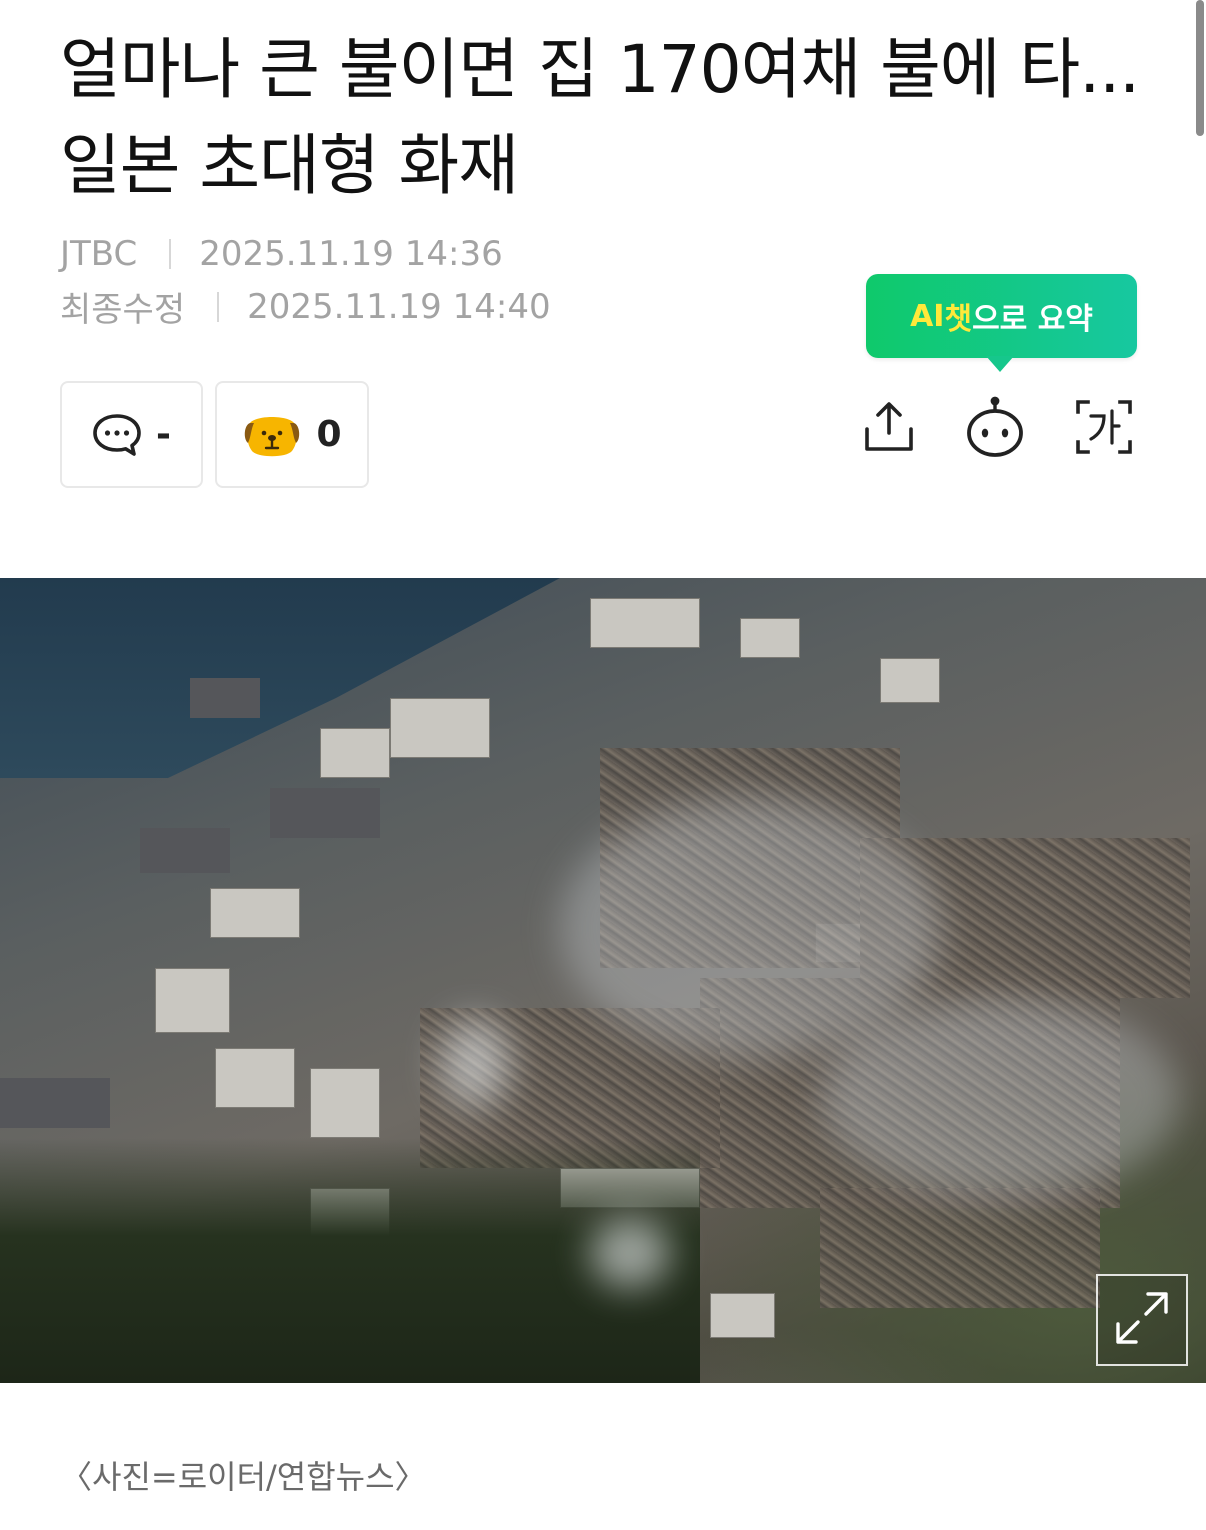  I want to click on comment-button: -, so click(131, 434).